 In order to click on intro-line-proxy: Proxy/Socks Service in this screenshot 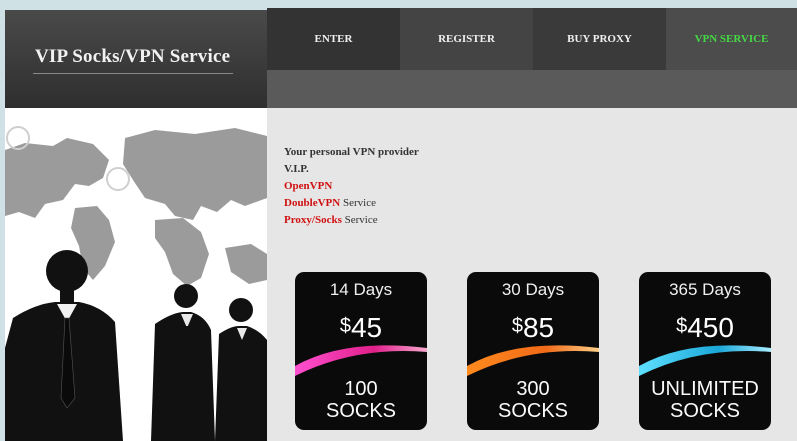, I will do `click(351, 220)`.